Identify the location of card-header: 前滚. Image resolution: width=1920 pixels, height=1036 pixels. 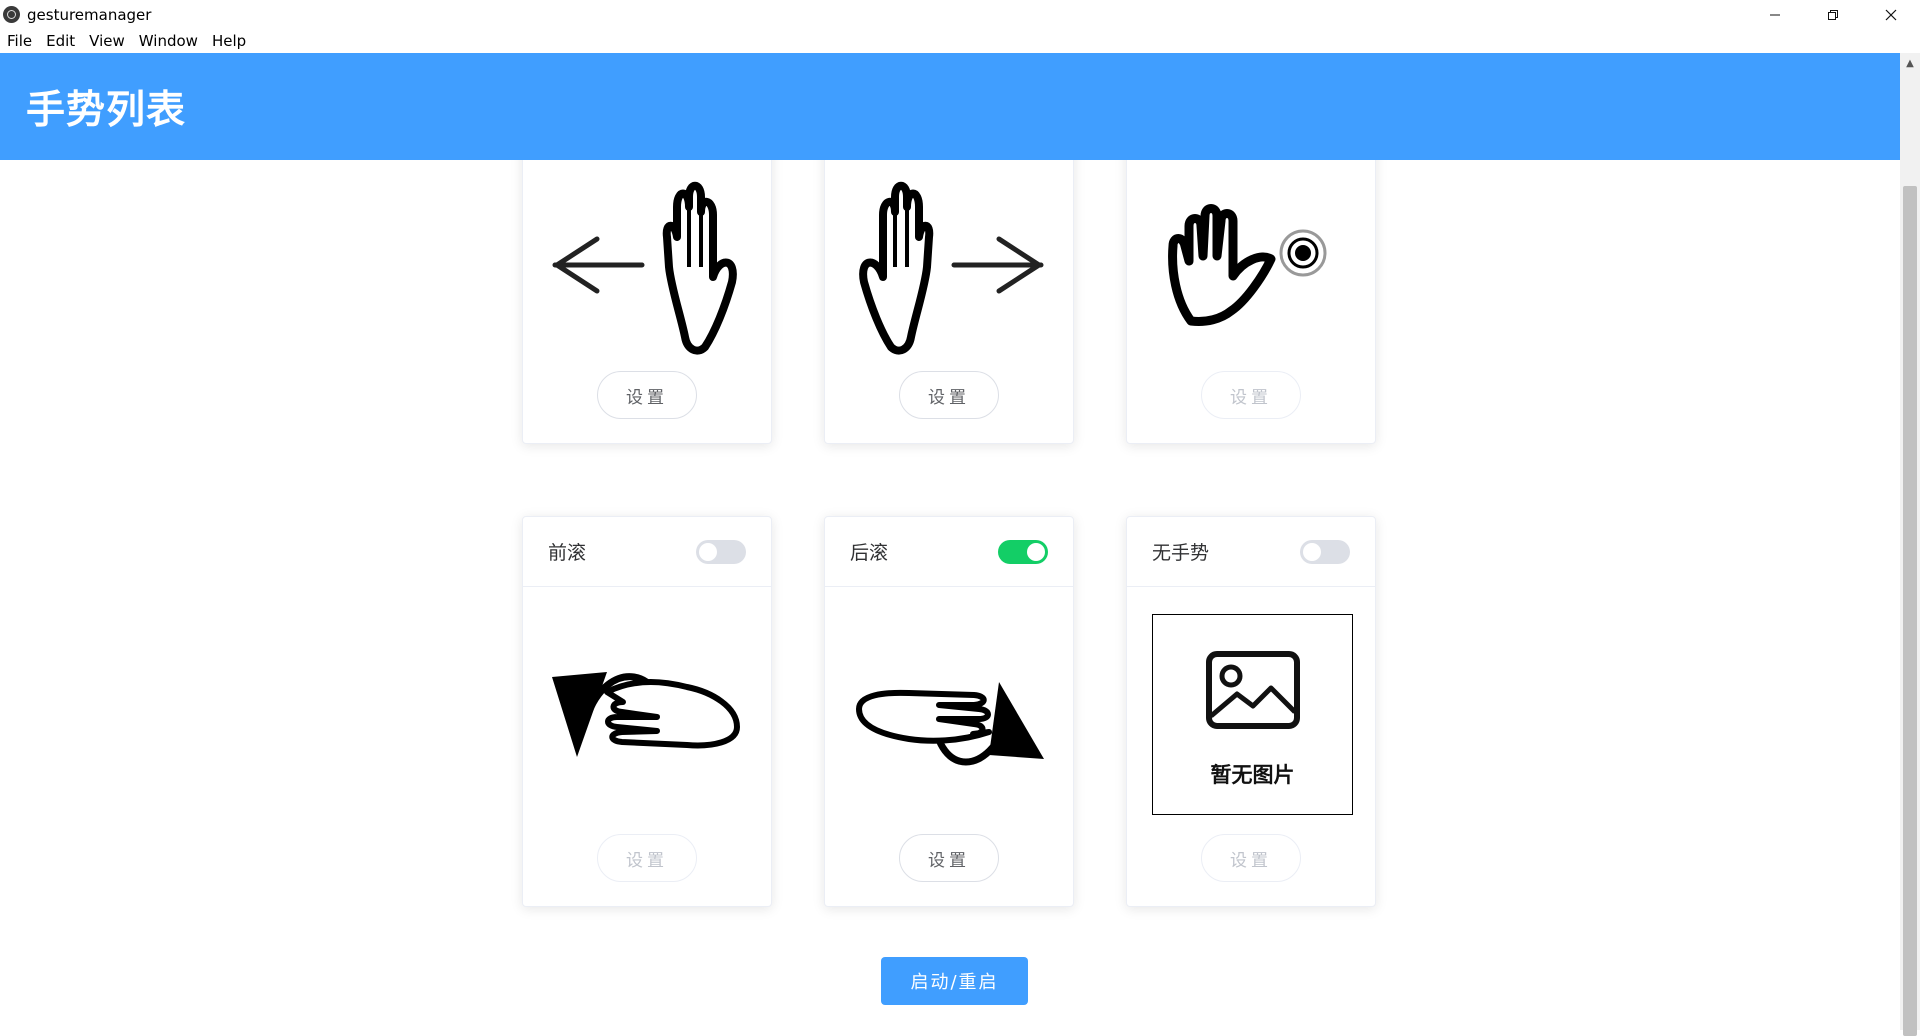
(647, 552).